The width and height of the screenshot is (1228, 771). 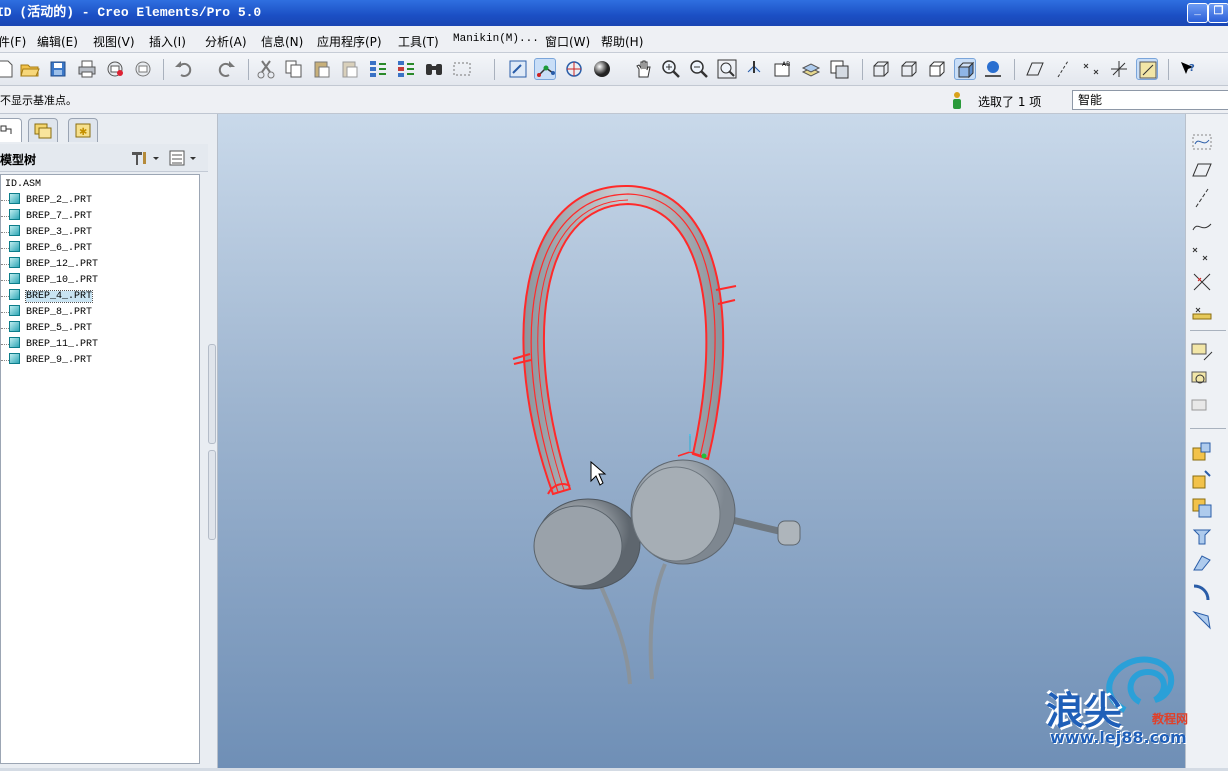 What do you see at coordinates (145, 159) in the screenshot?
I see `tree-settings-icon` at bounding box center [145, 159].